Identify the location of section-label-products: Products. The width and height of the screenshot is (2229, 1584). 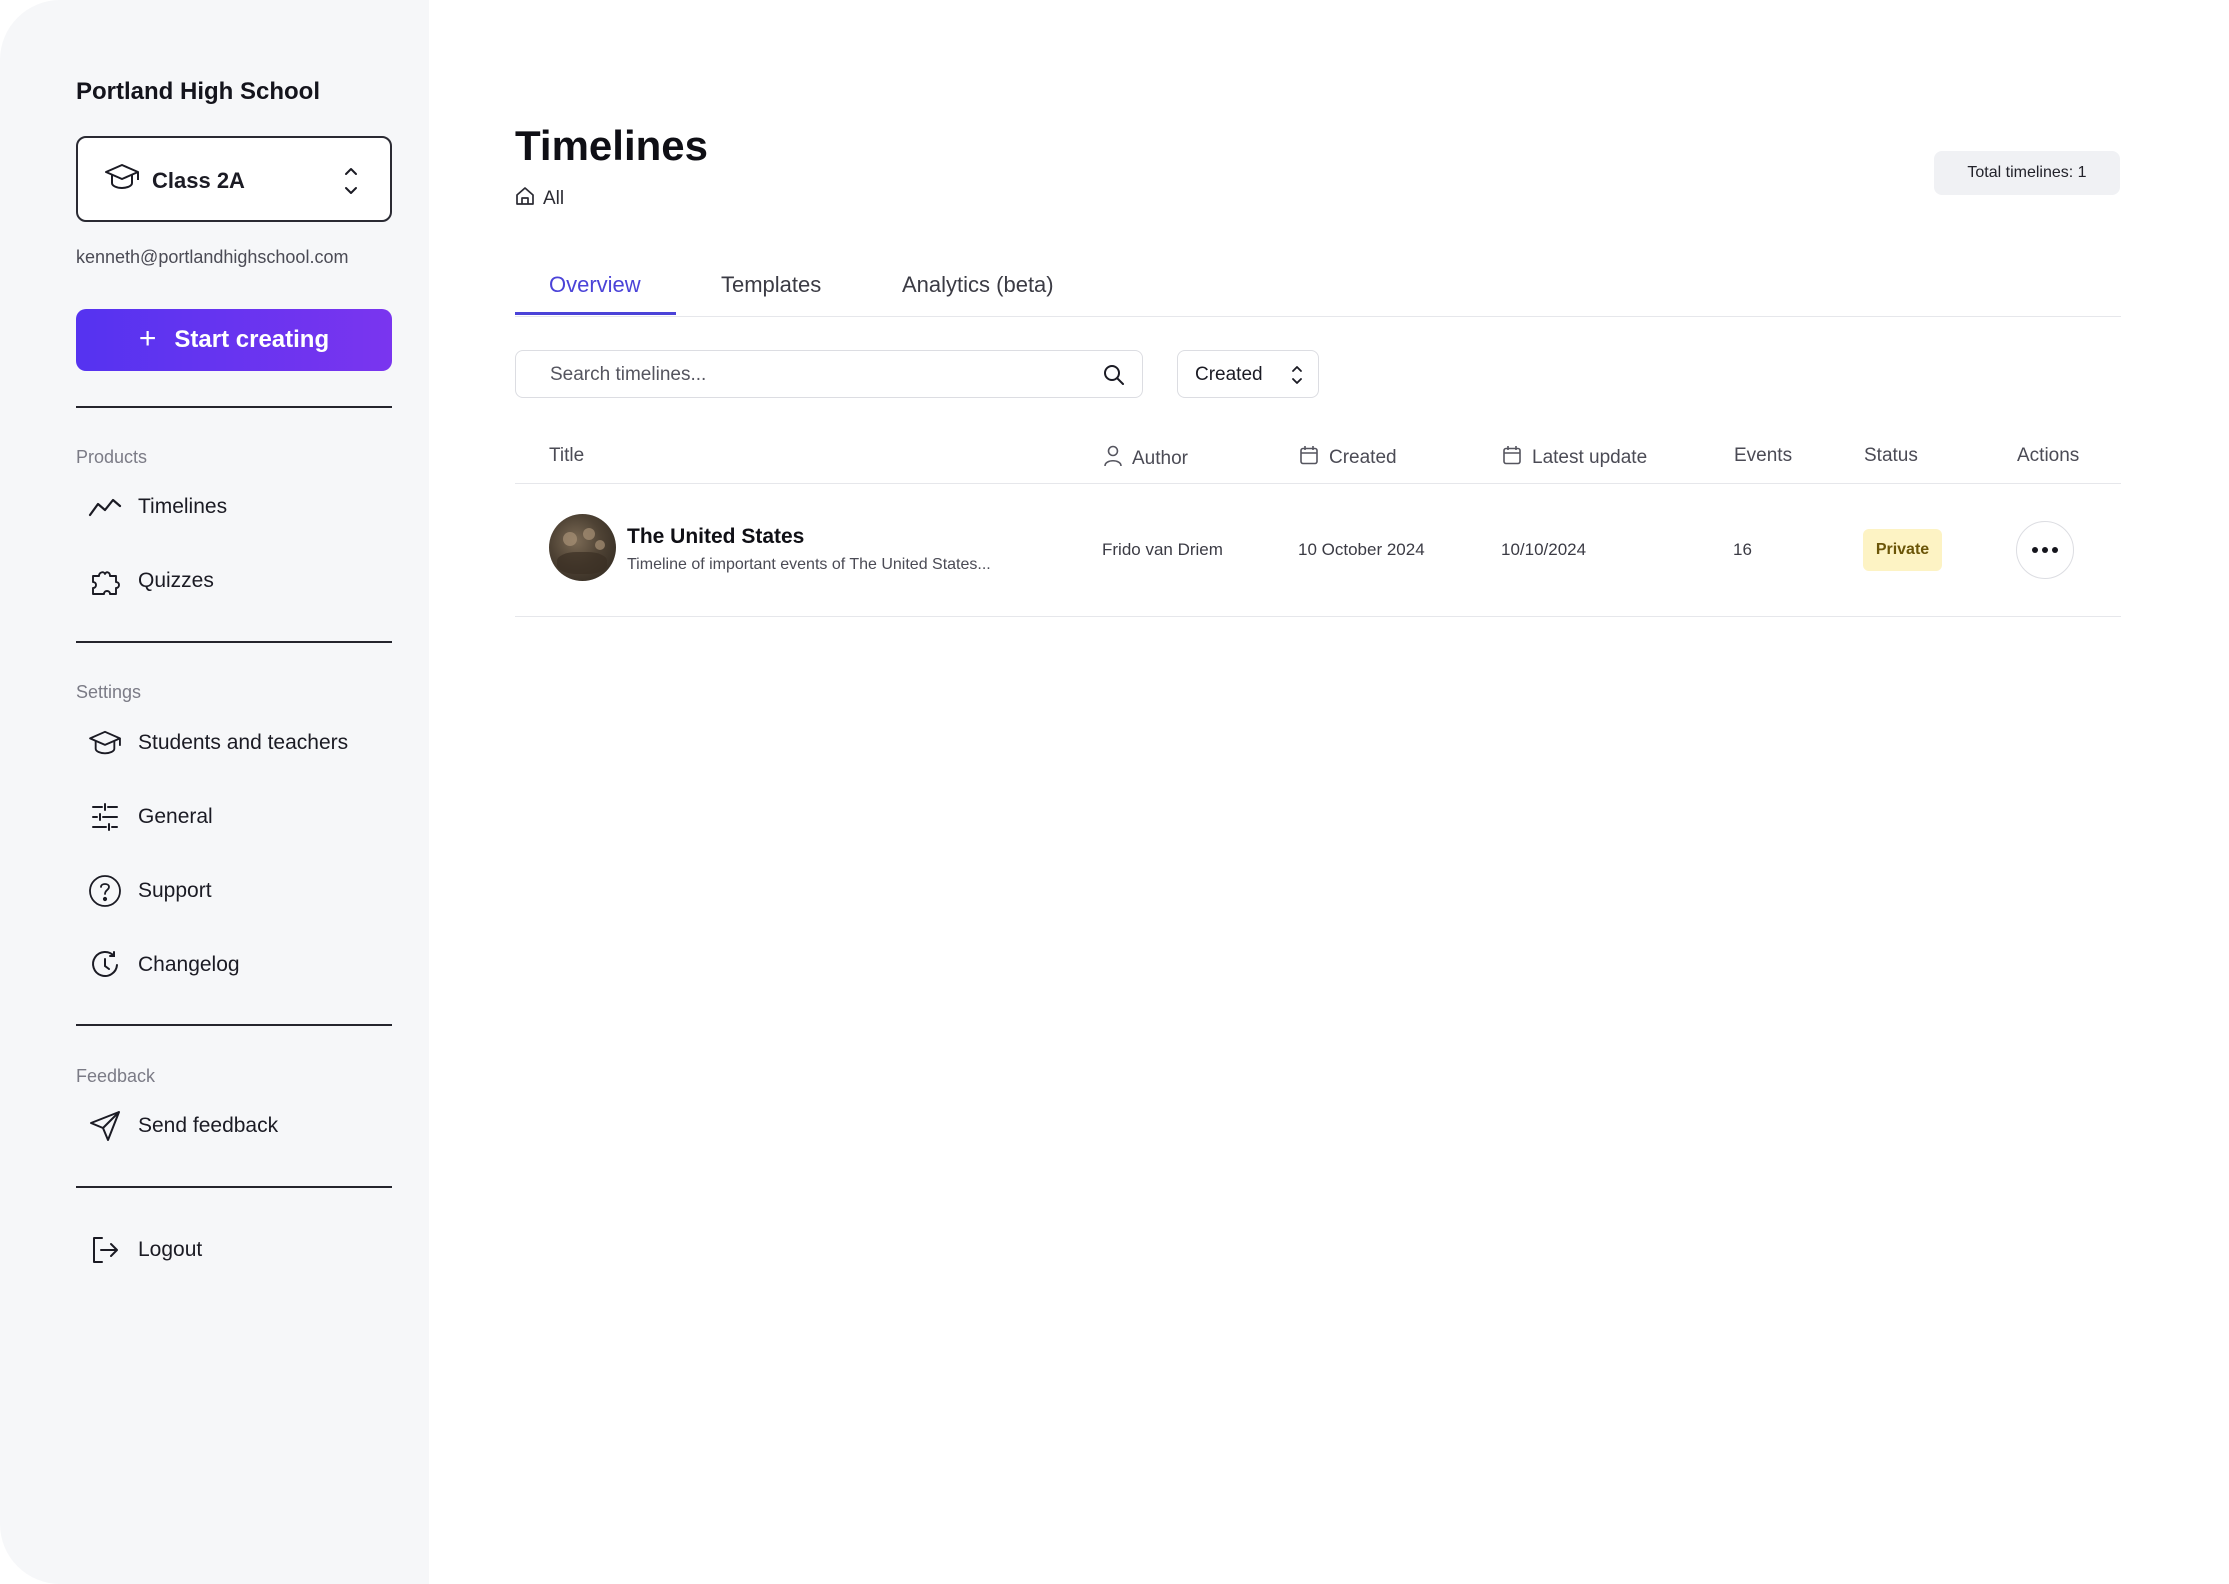
(112, 457).